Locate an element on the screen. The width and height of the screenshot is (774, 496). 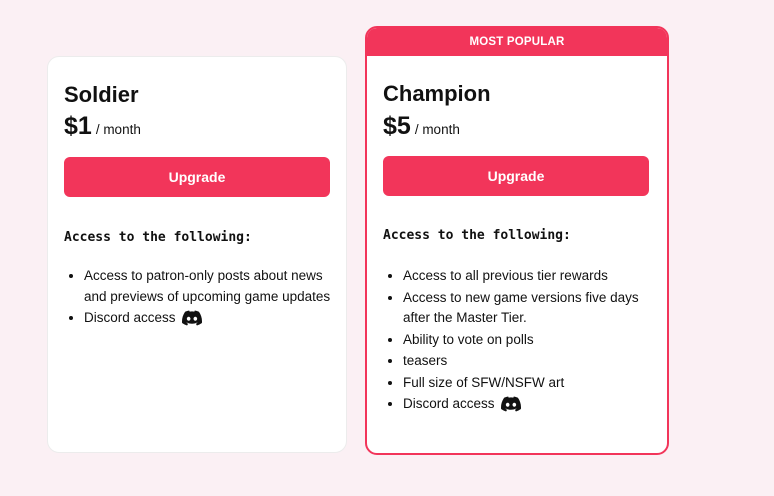
list-item: Full size of SFW/NSFW art is located at coordinates (528, 383).